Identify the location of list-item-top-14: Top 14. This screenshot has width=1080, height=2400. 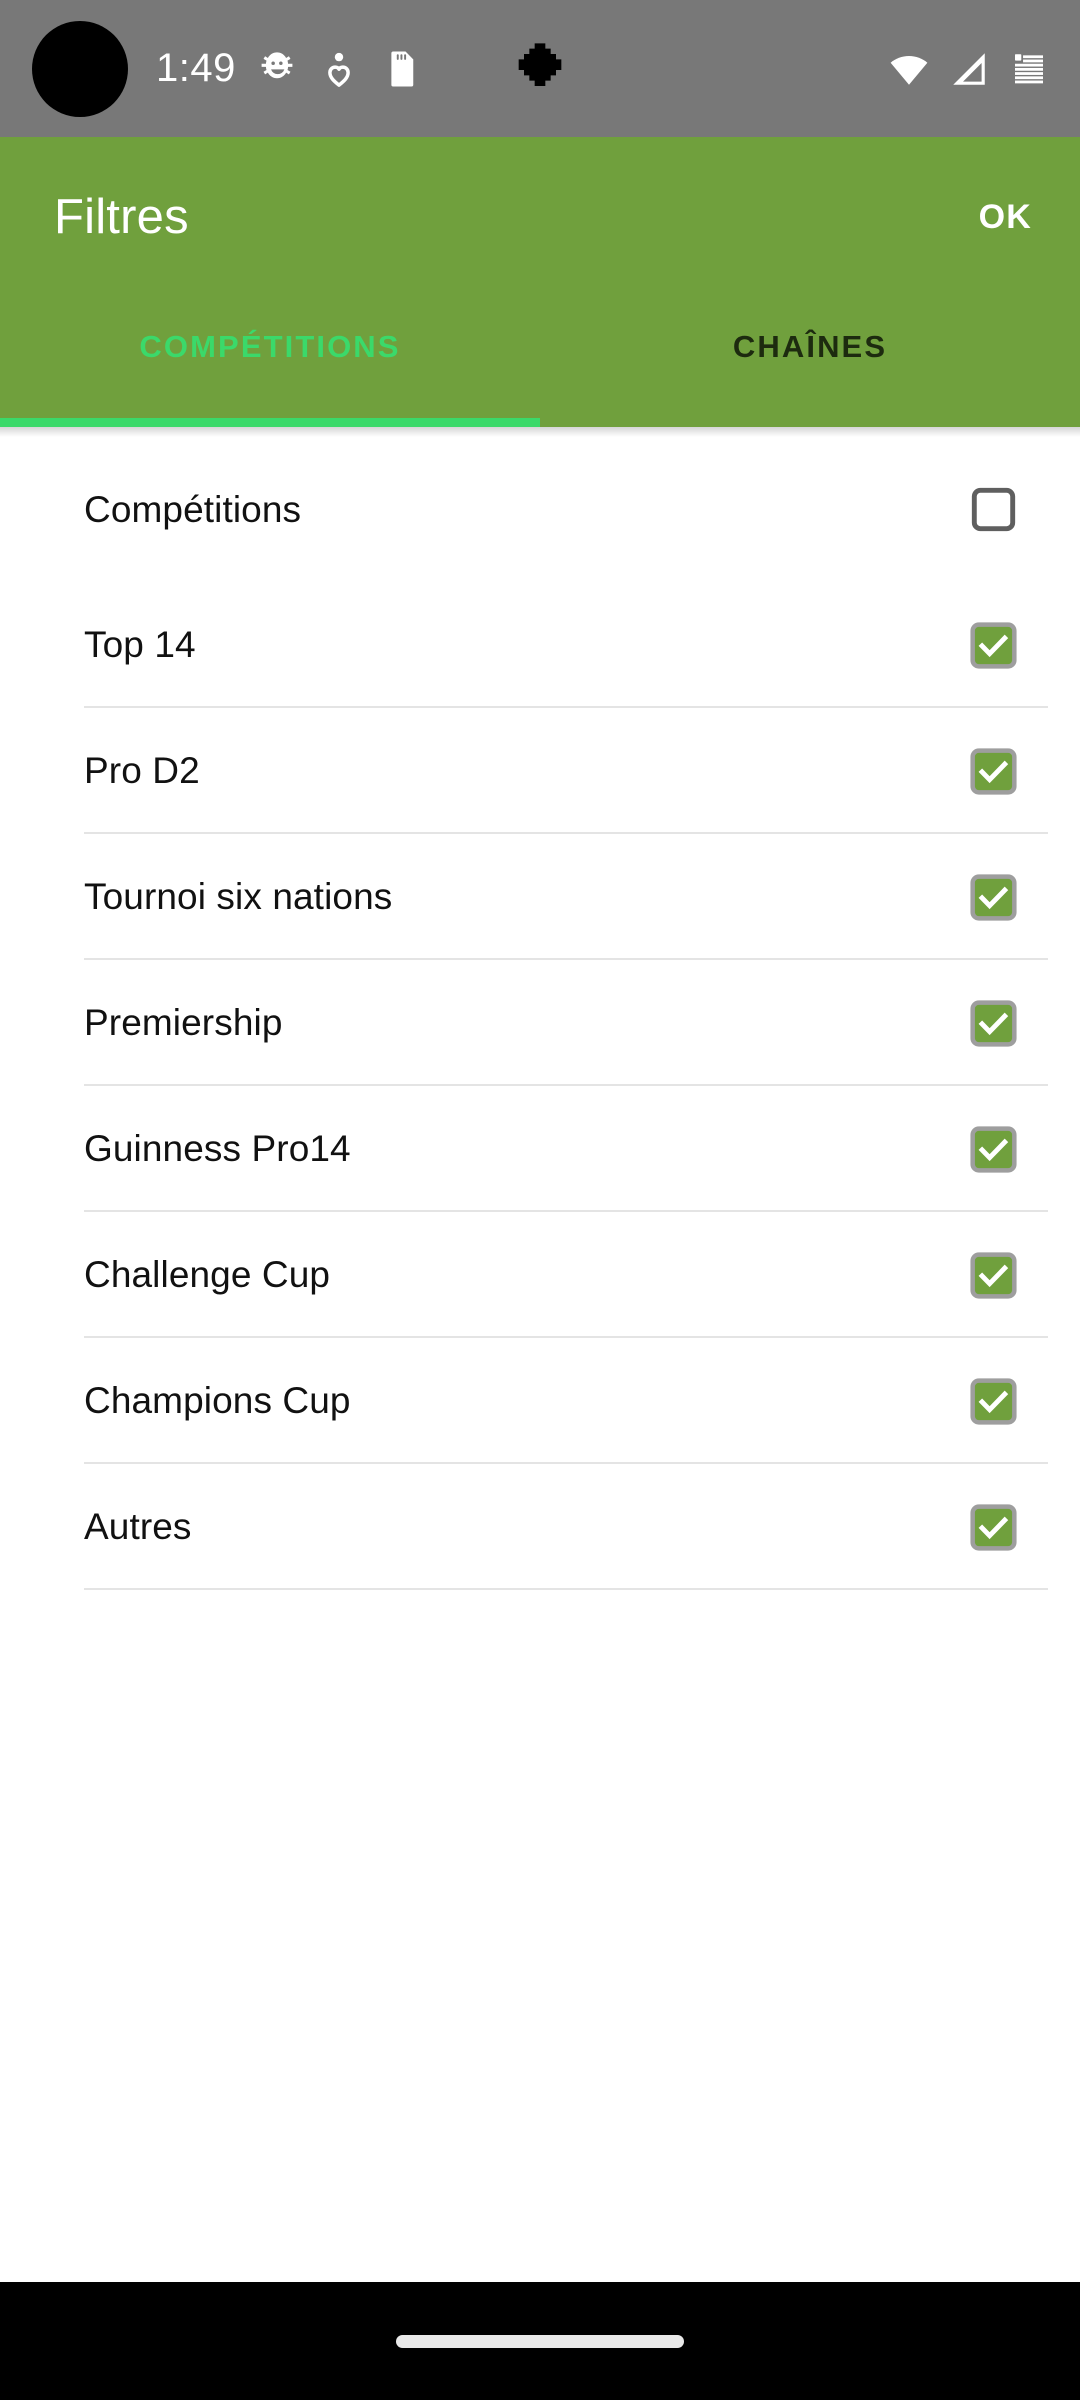
(540, 645).